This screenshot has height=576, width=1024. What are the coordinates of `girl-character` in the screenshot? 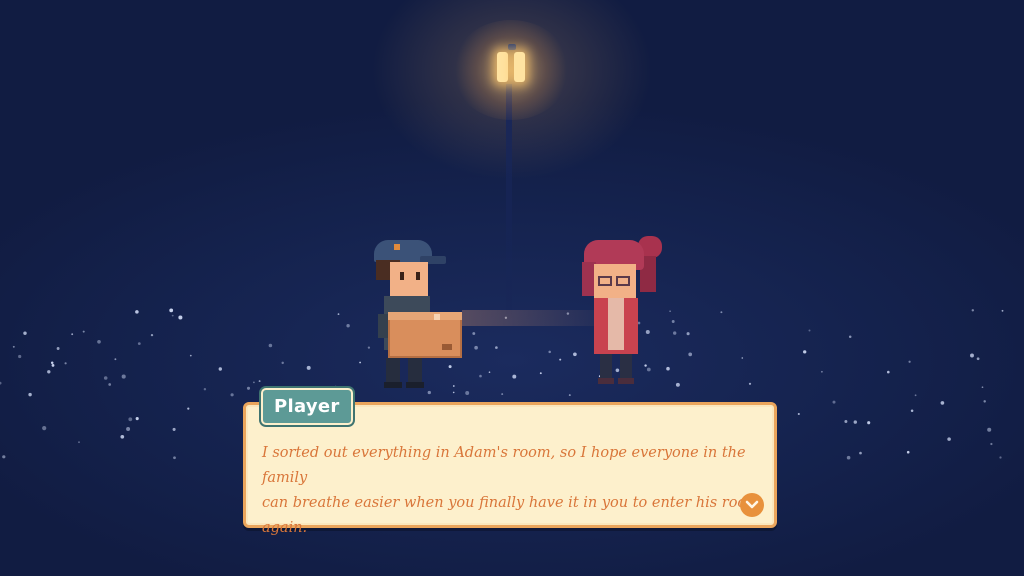 It's located at (625, 312).